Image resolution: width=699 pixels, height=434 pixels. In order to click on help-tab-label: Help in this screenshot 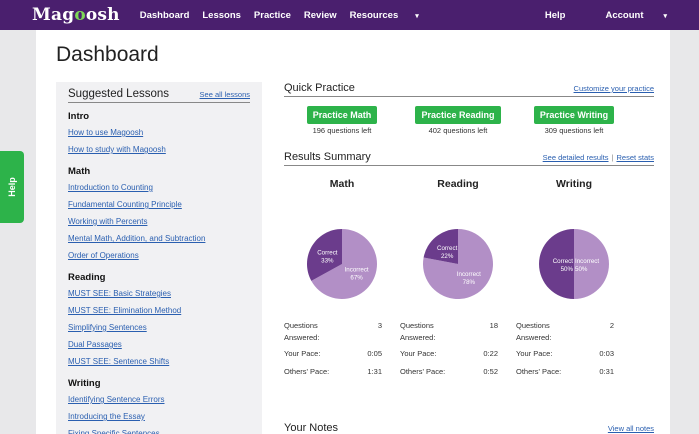, I will do `click(11, 187)`.